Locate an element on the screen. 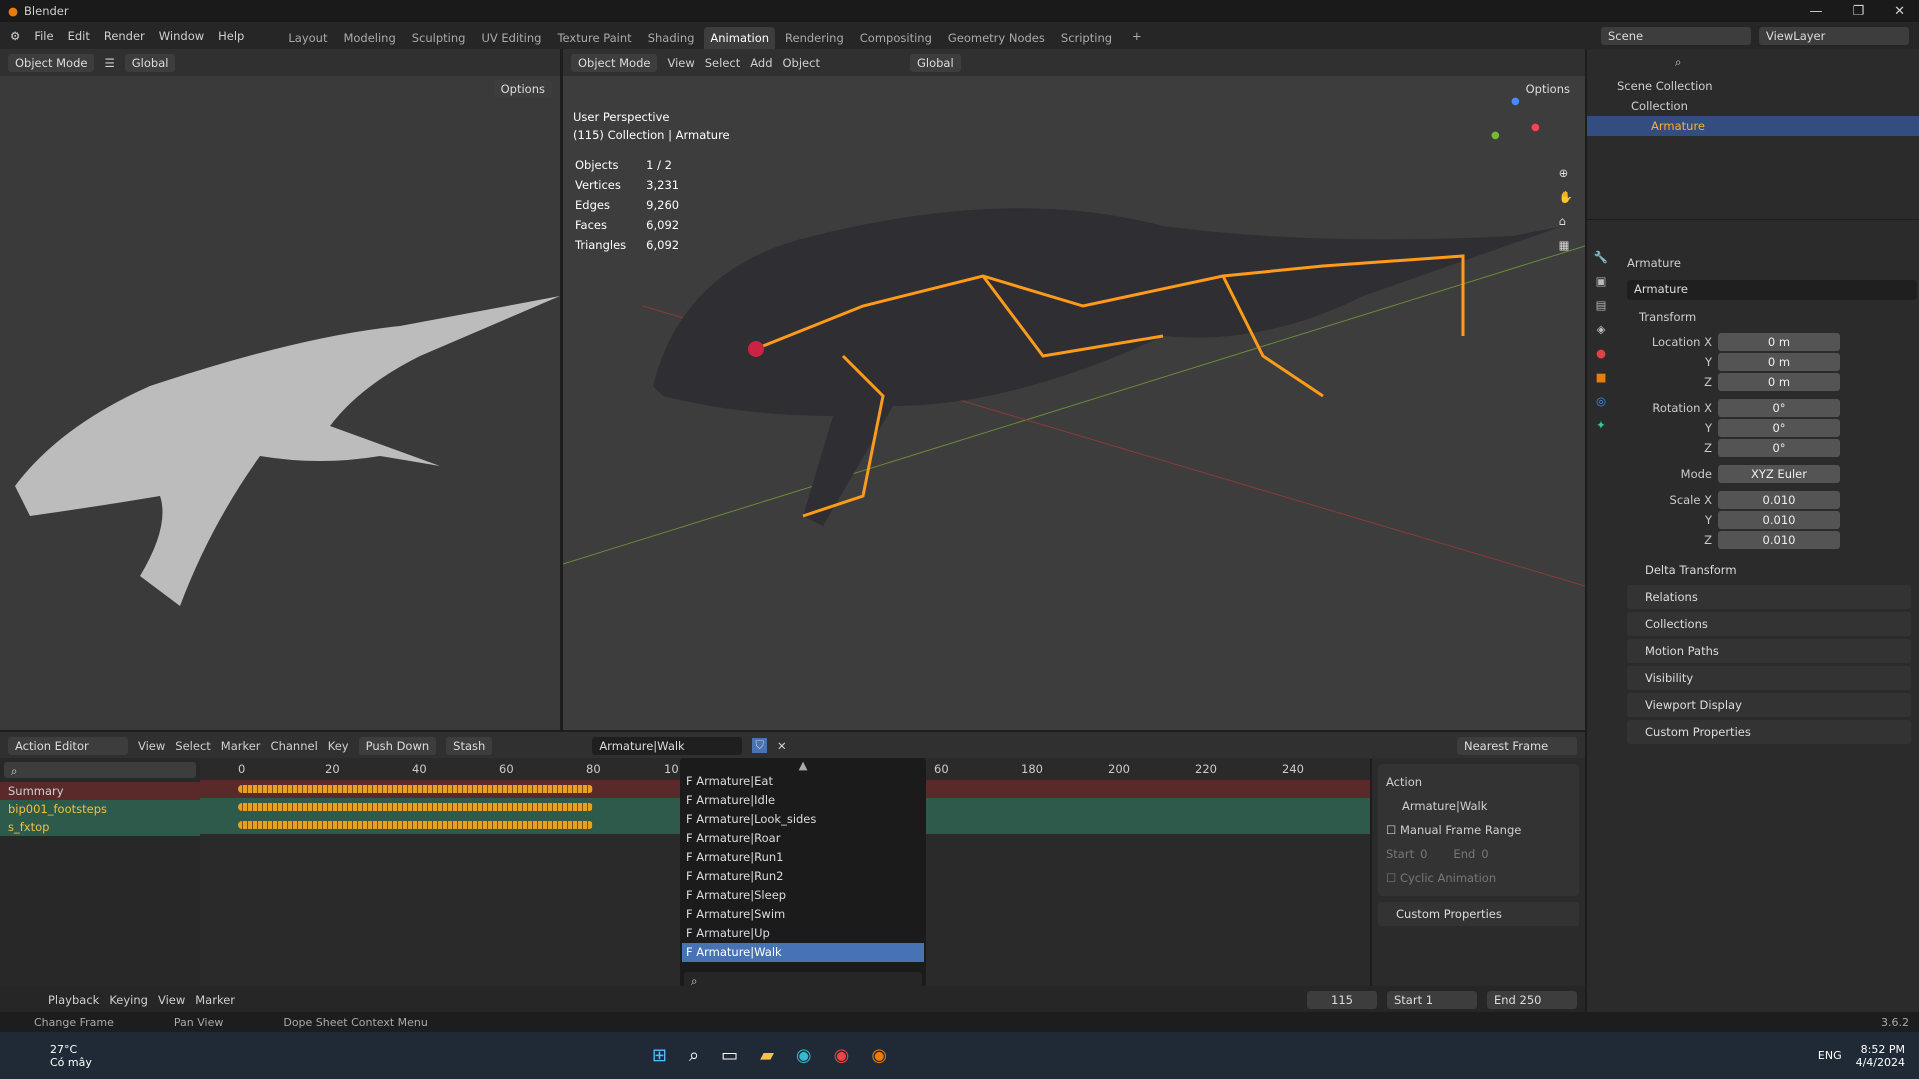  scale-x-field: 0.010 is located at coordinates (1779, 500).